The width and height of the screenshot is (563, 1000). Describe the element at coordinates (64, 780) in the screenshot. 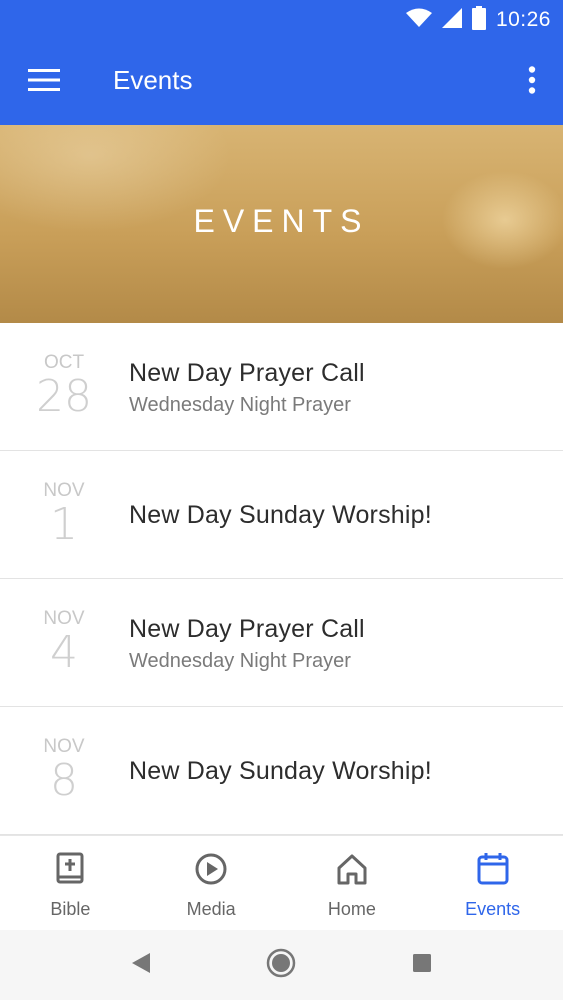

I see `event-day: 8` at that location.